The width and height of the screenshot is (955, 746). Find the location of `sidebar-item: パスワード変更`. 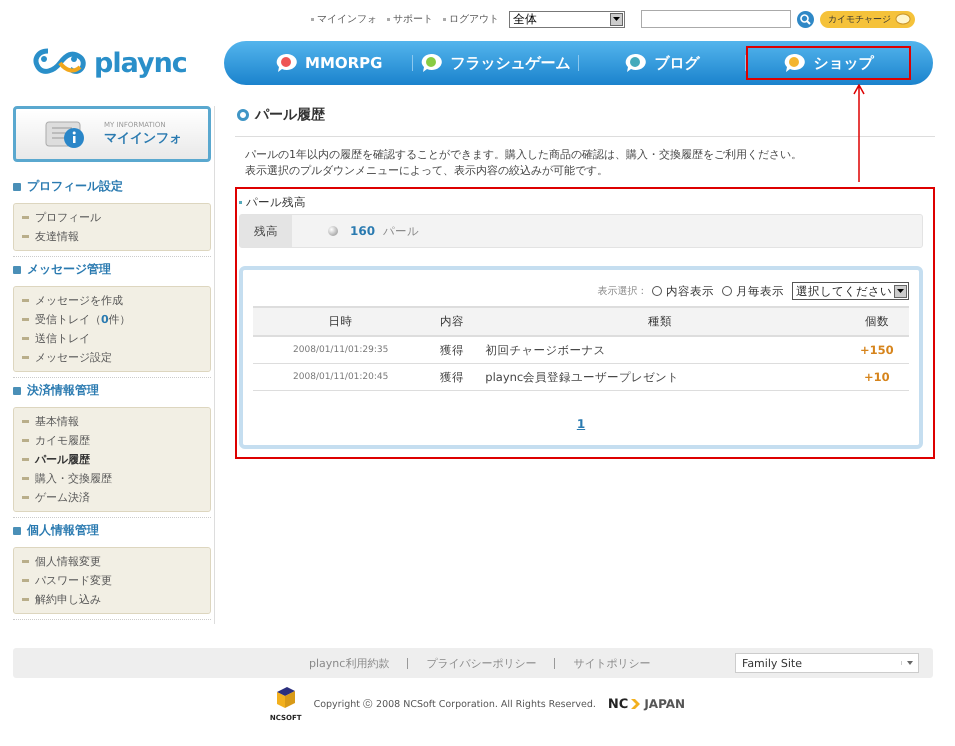

sidebar-item: パスワード変更 is located at coordinates (73, 580).